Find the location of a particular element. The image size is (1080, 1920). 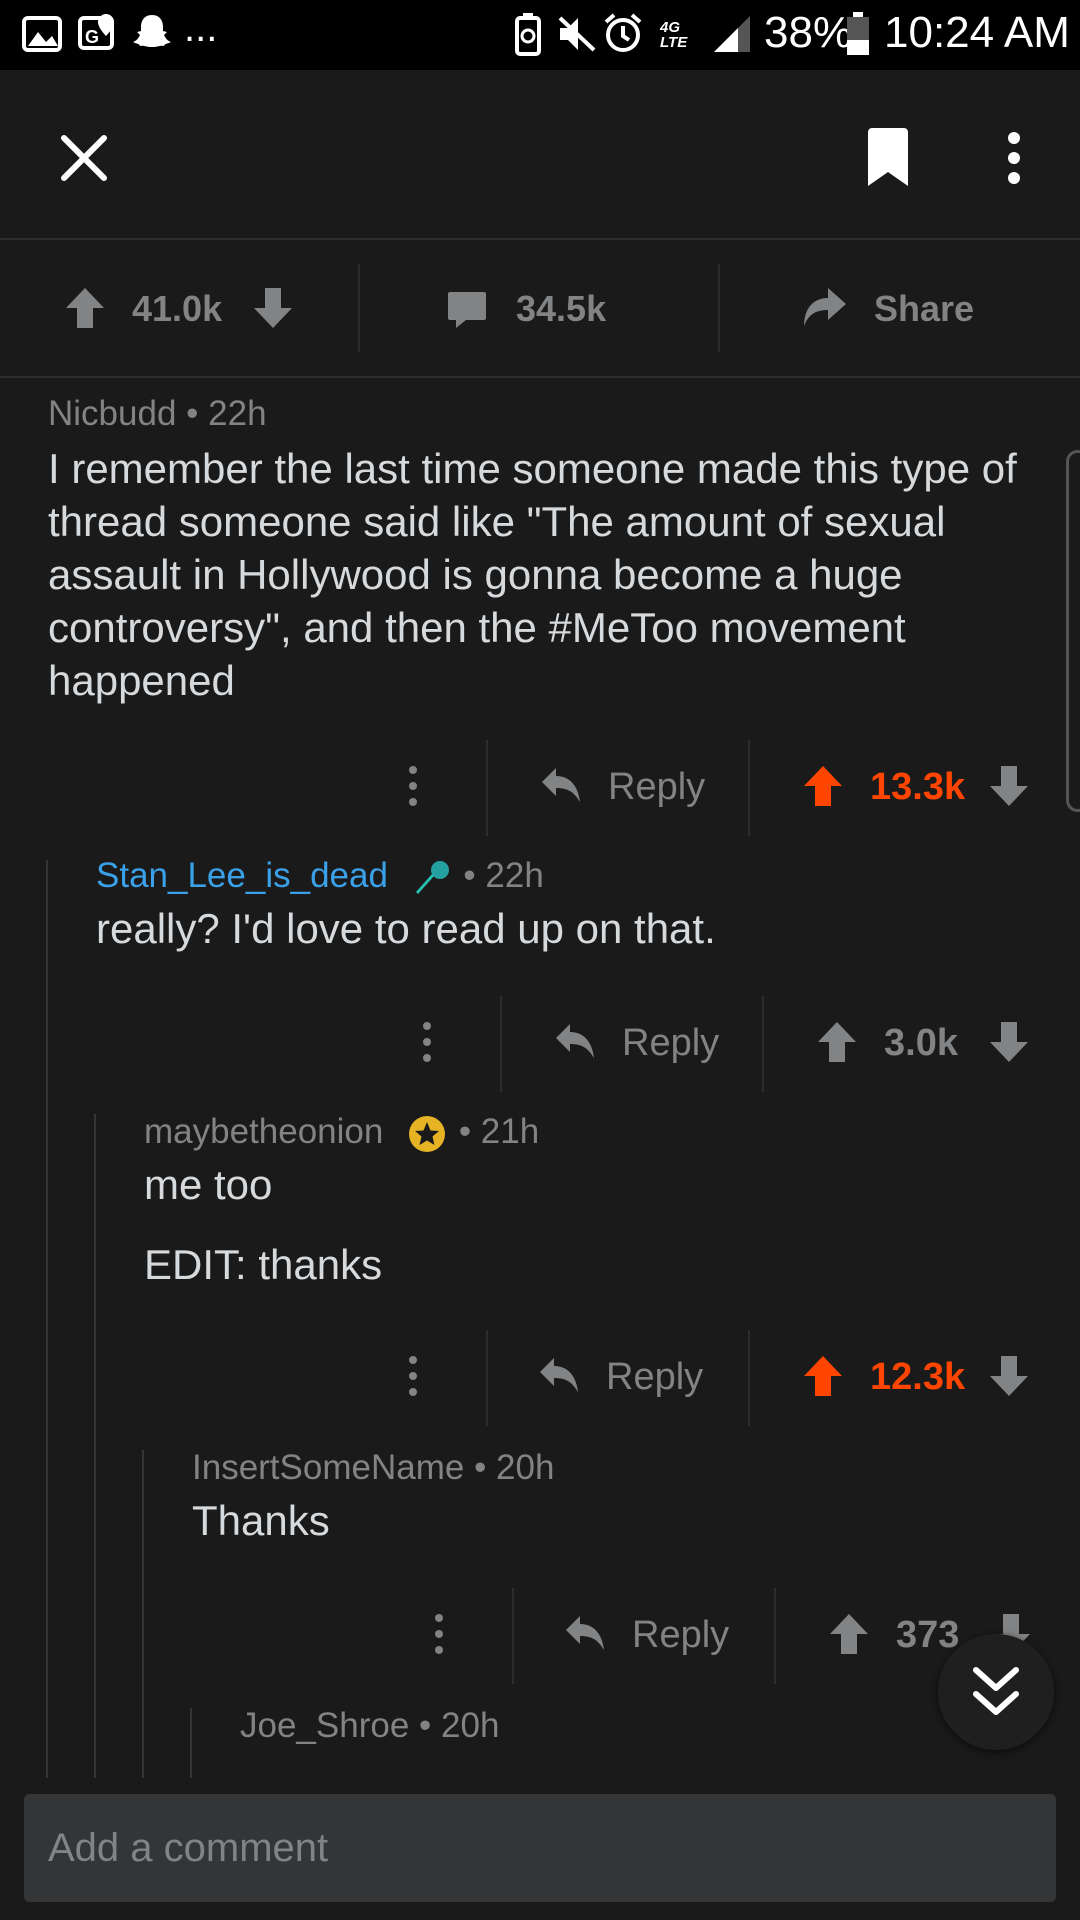

double-chevron-down-icon is located at coordinates (996, 1691).